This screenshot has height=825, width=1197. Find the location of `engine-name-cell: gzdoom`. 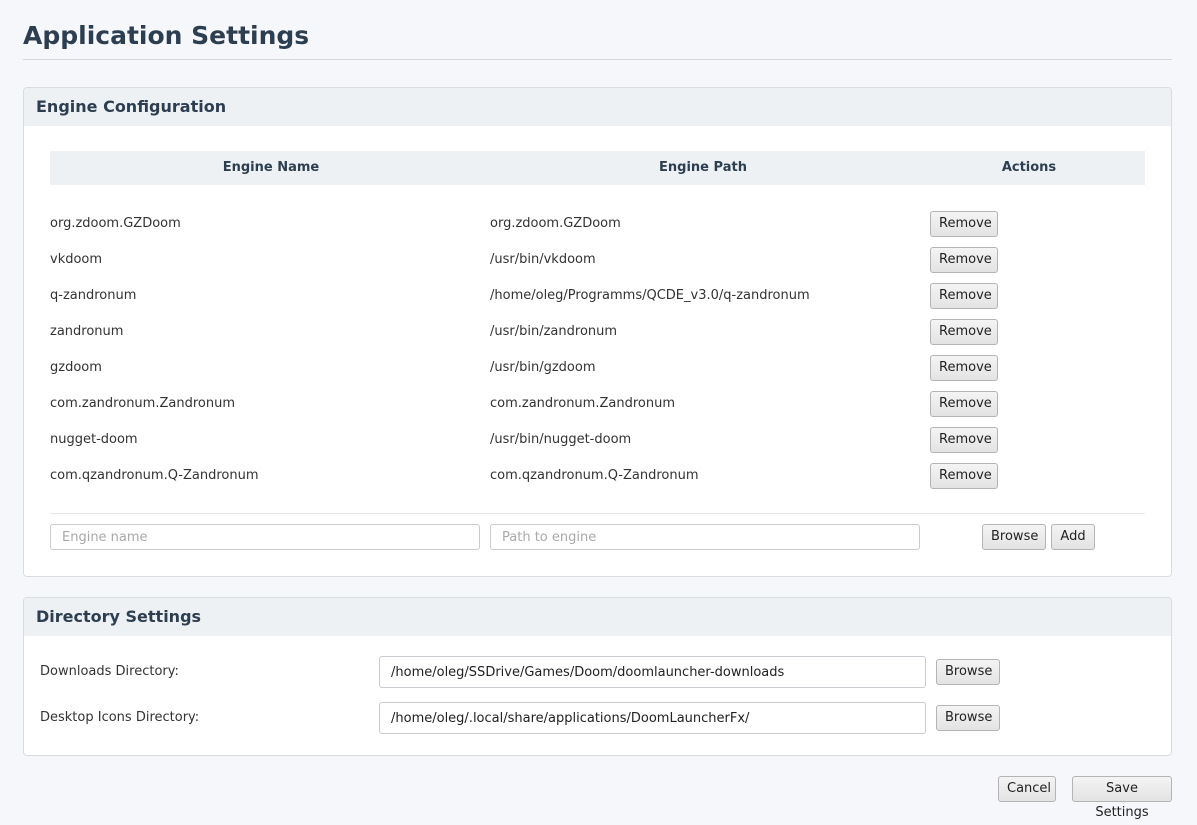

engine-name-cell: gzdoom is located at coordinates (76, 367).